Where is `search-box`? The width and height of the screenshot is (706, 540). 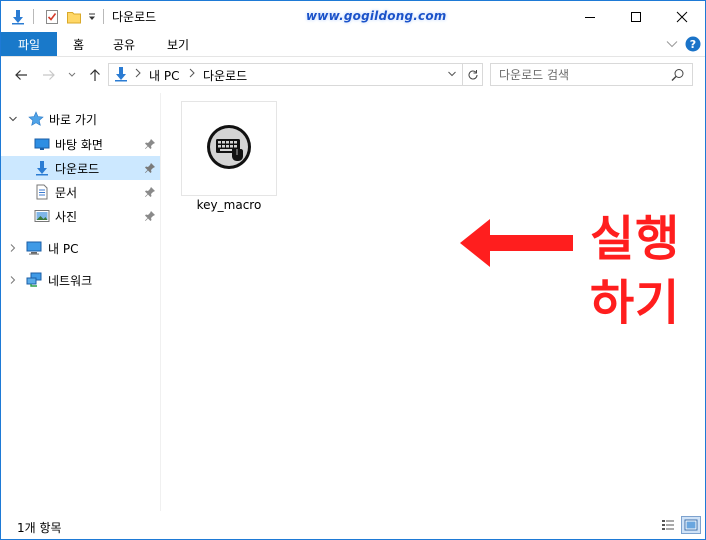
search-box is located at coordinates (591, 74).